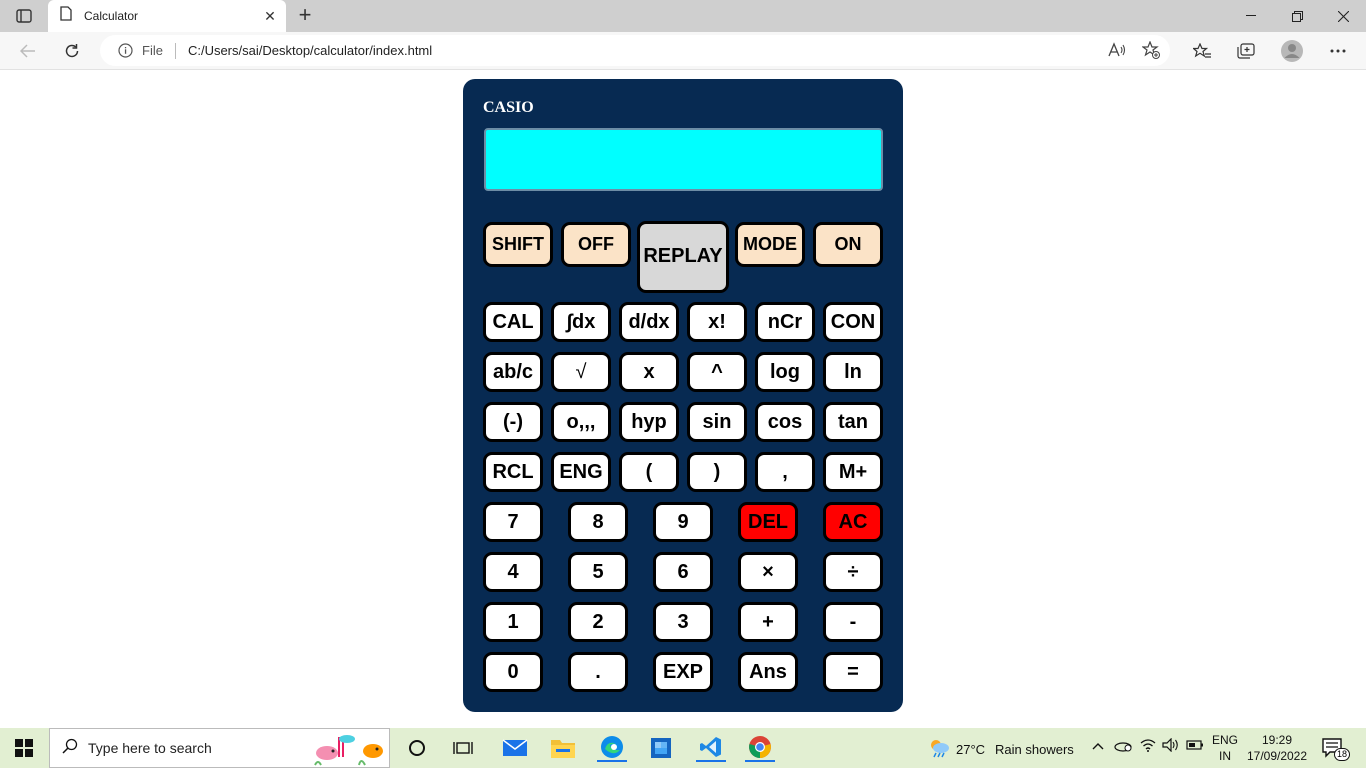 Image resolution: width=1366 pixels, height=772 pixels. Describe the element at coordinates (463, 748) in the screenshot. I see `task-view-icon` at that location.